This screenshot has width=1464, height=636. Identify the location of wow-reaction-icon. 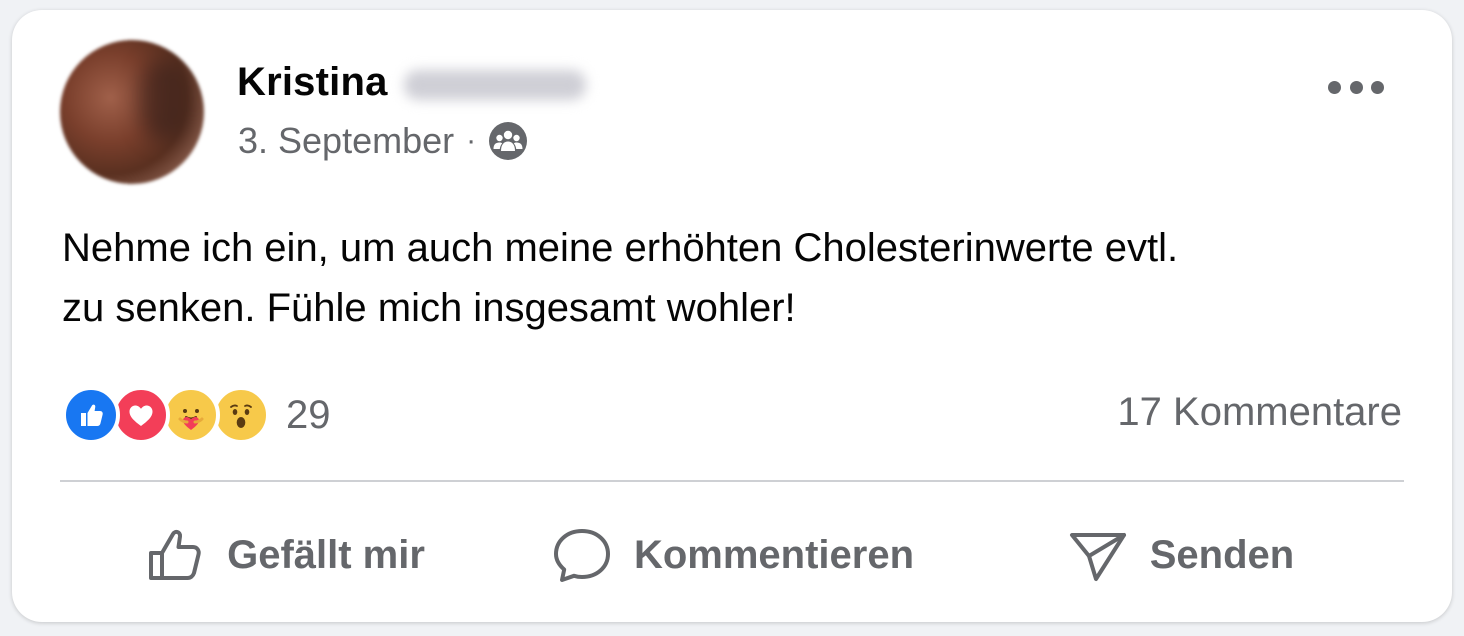
(241, 415).